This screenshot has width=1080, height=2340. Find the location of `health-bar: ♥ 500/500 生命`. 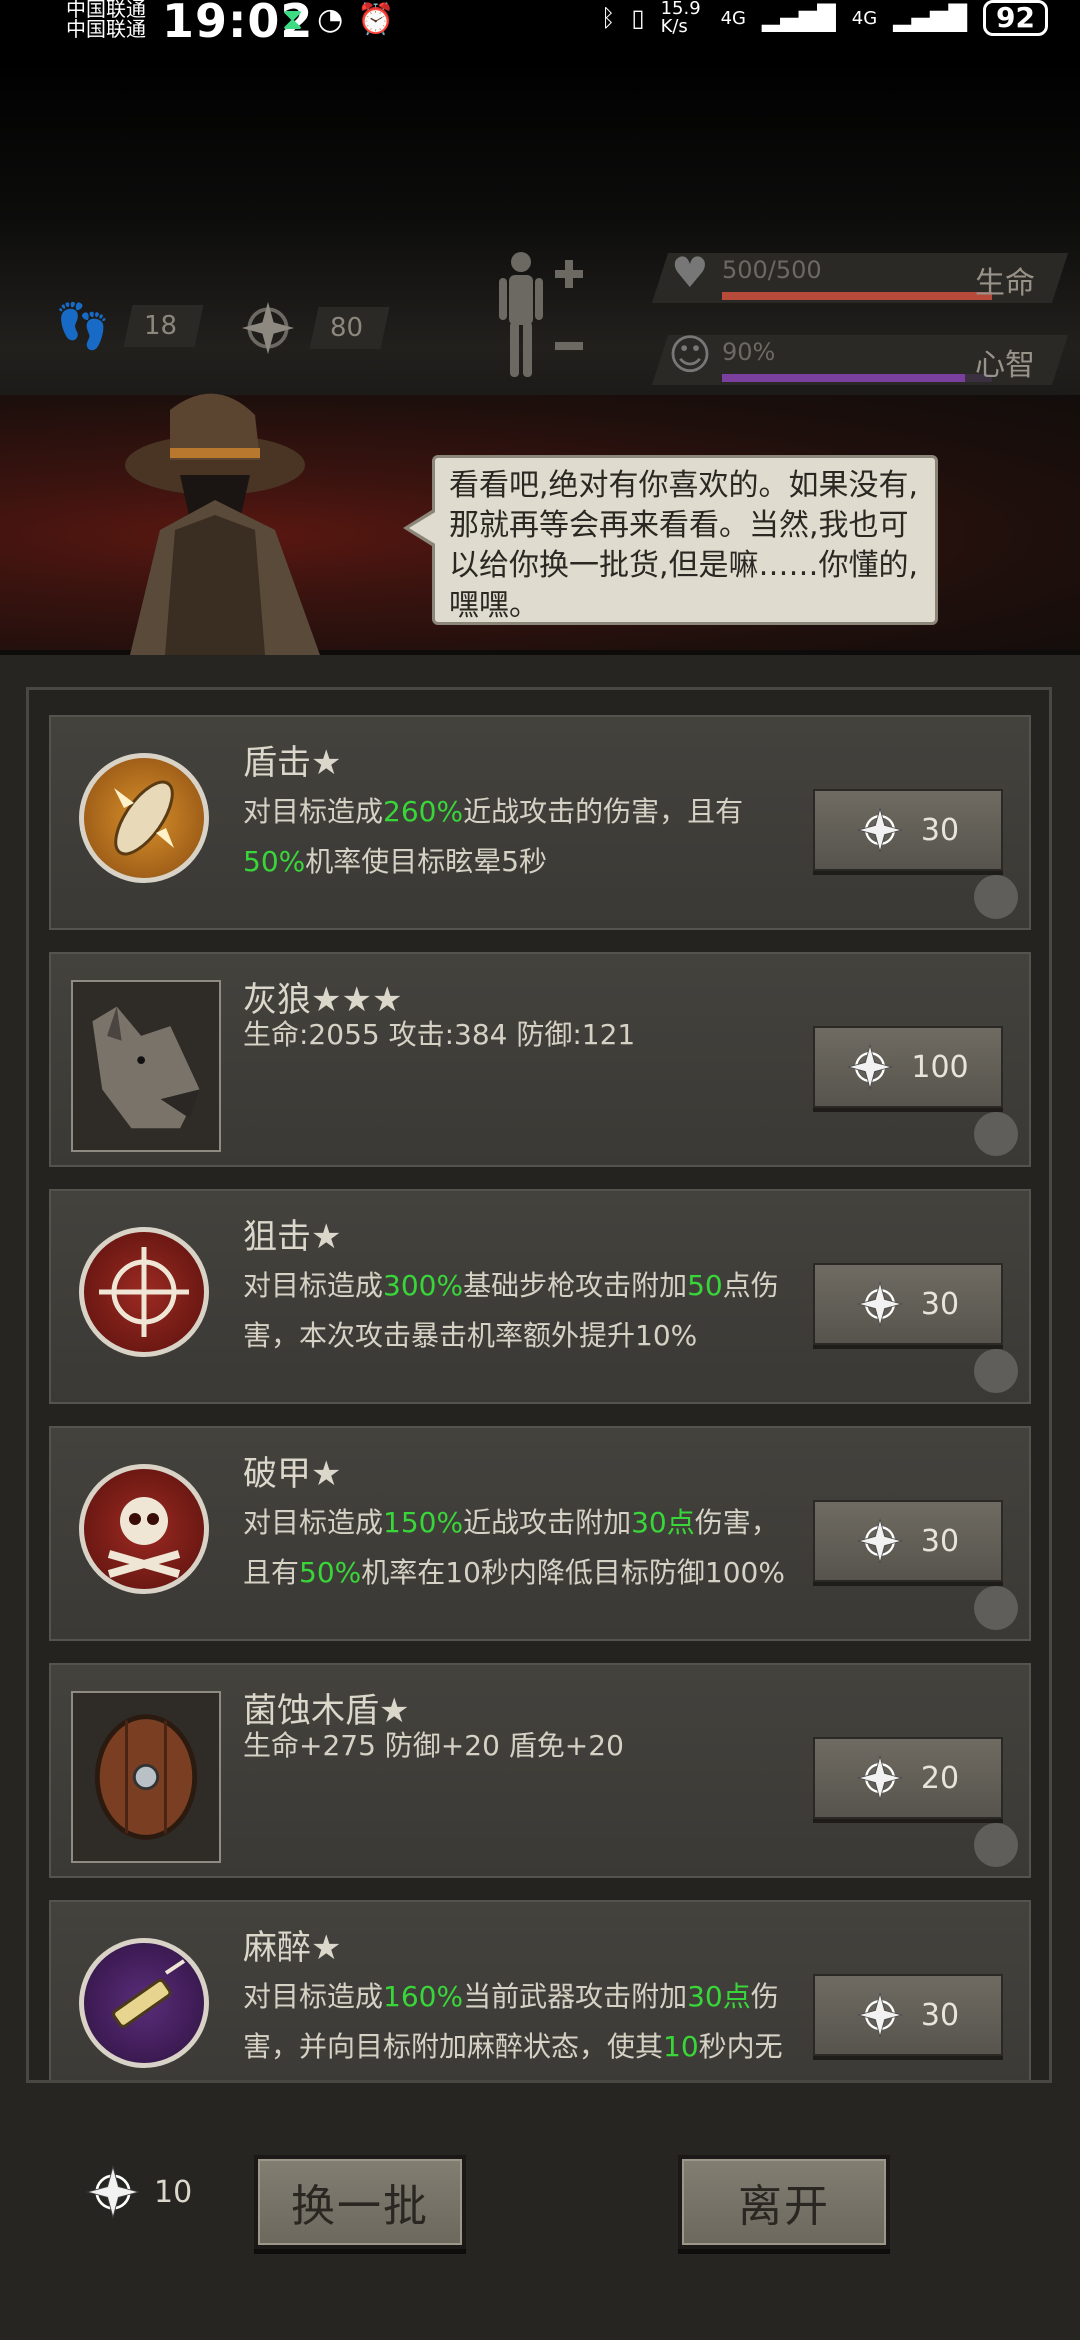

health-bar: ♥ 500/500 生命 is located at coordinates (860, 278).